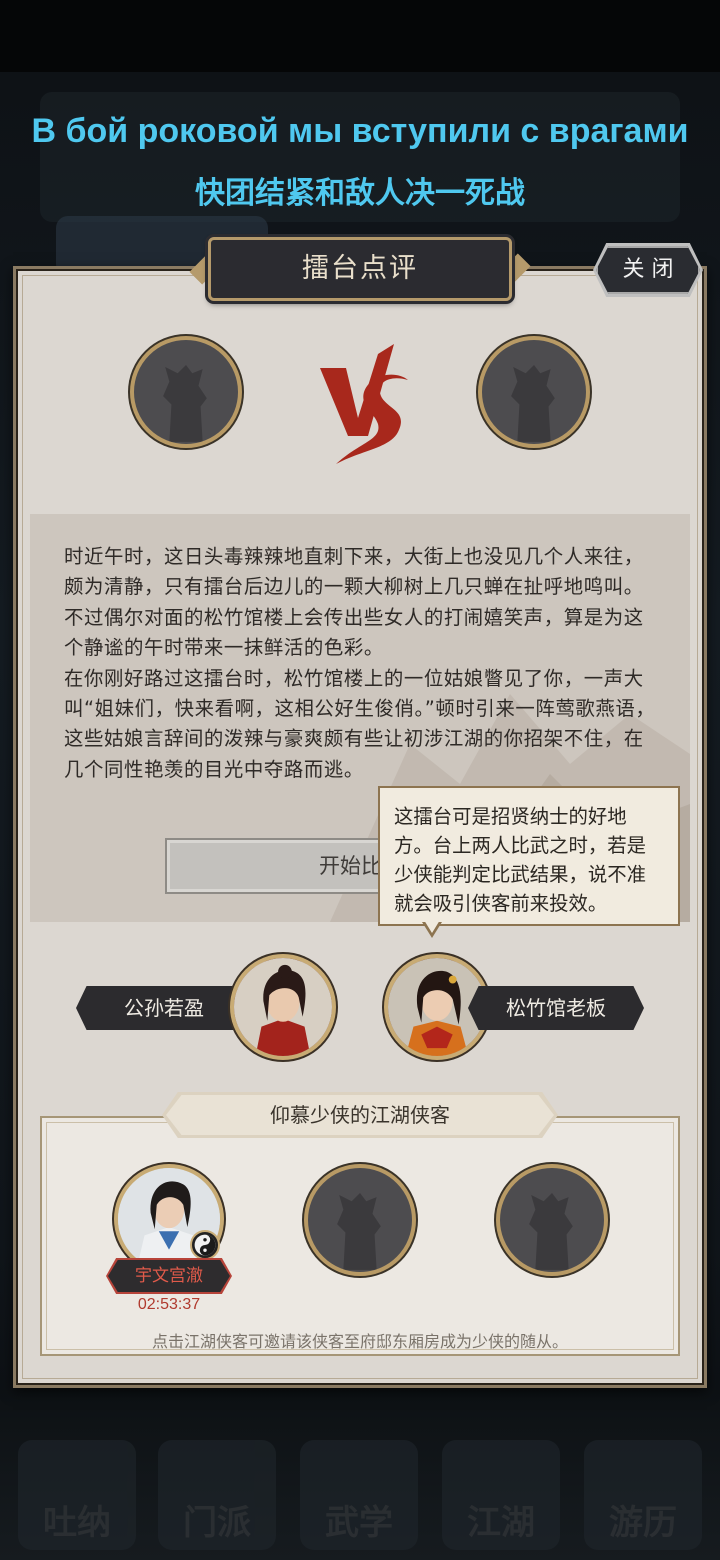  What do you see at coordinates (359, 1341) in the screenshot?
I see `admirers-hint: 点击江湖侠客可邀请该侠客至府邸东厢房成为少侠的随从。` at bounding box center [359, 1341].